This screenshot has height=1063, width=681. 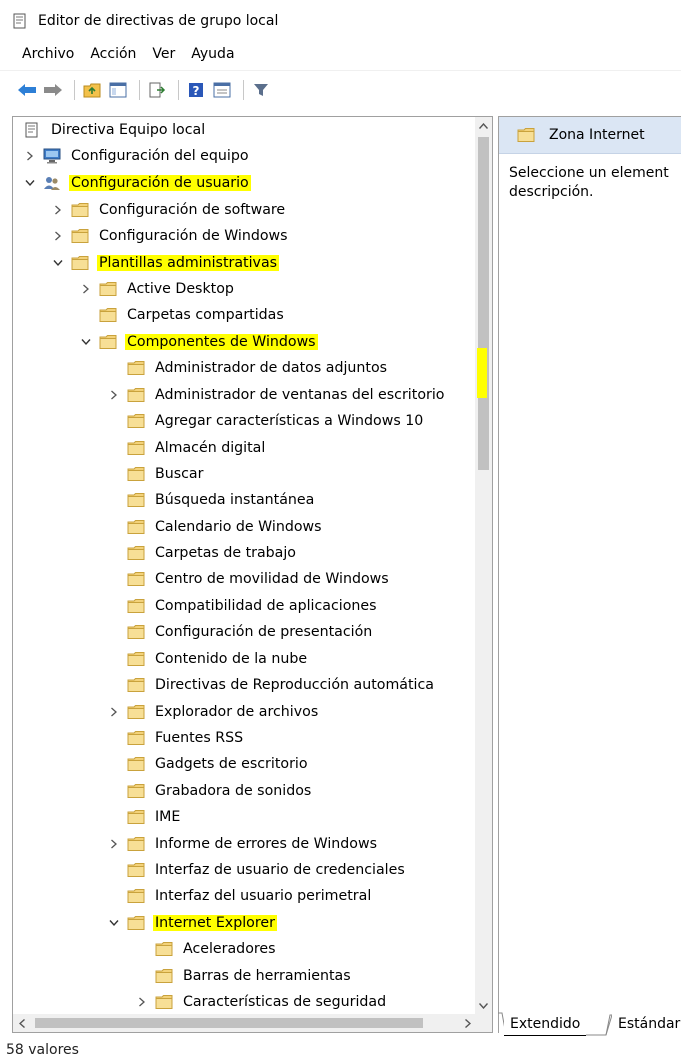 I want to click on tree-item: Informe de errores de Windows, so click(x=243, y=844).